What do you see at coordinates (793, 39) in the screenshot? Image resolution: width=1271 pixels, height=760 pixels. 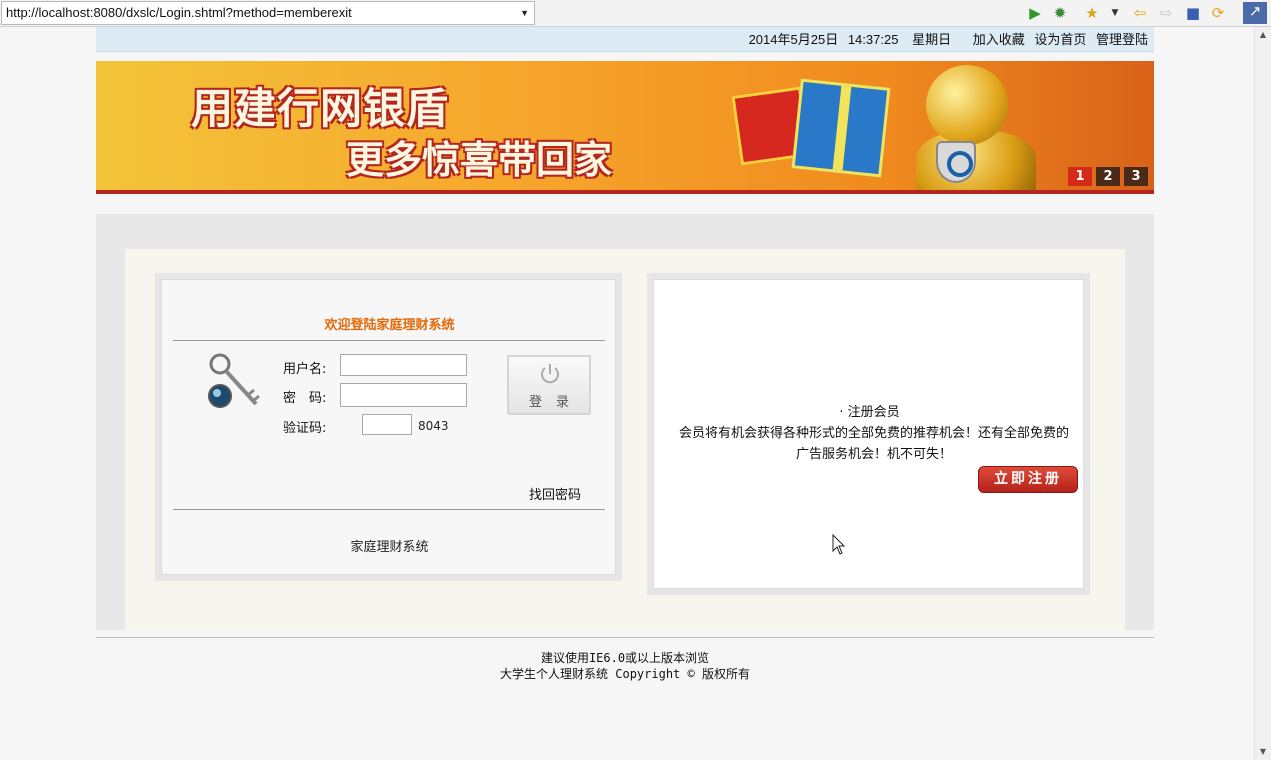 I see `current-date: 2014年5月25日` at bounding box center [793, 39].